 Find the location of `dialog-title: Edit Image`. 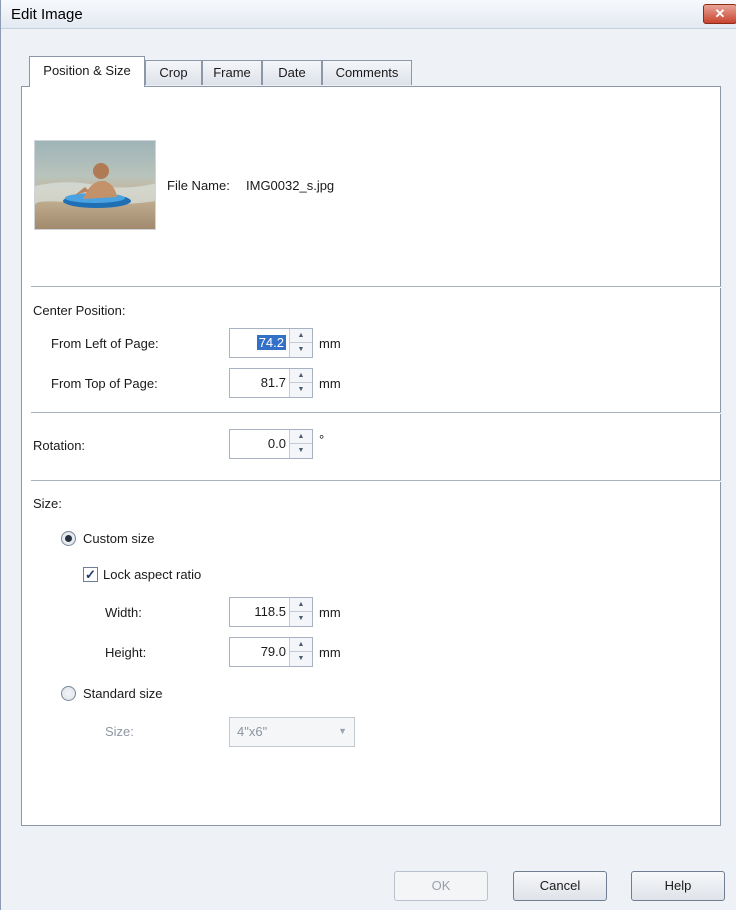

dialog-title: Edit Image is located at coordinates (47, 14).